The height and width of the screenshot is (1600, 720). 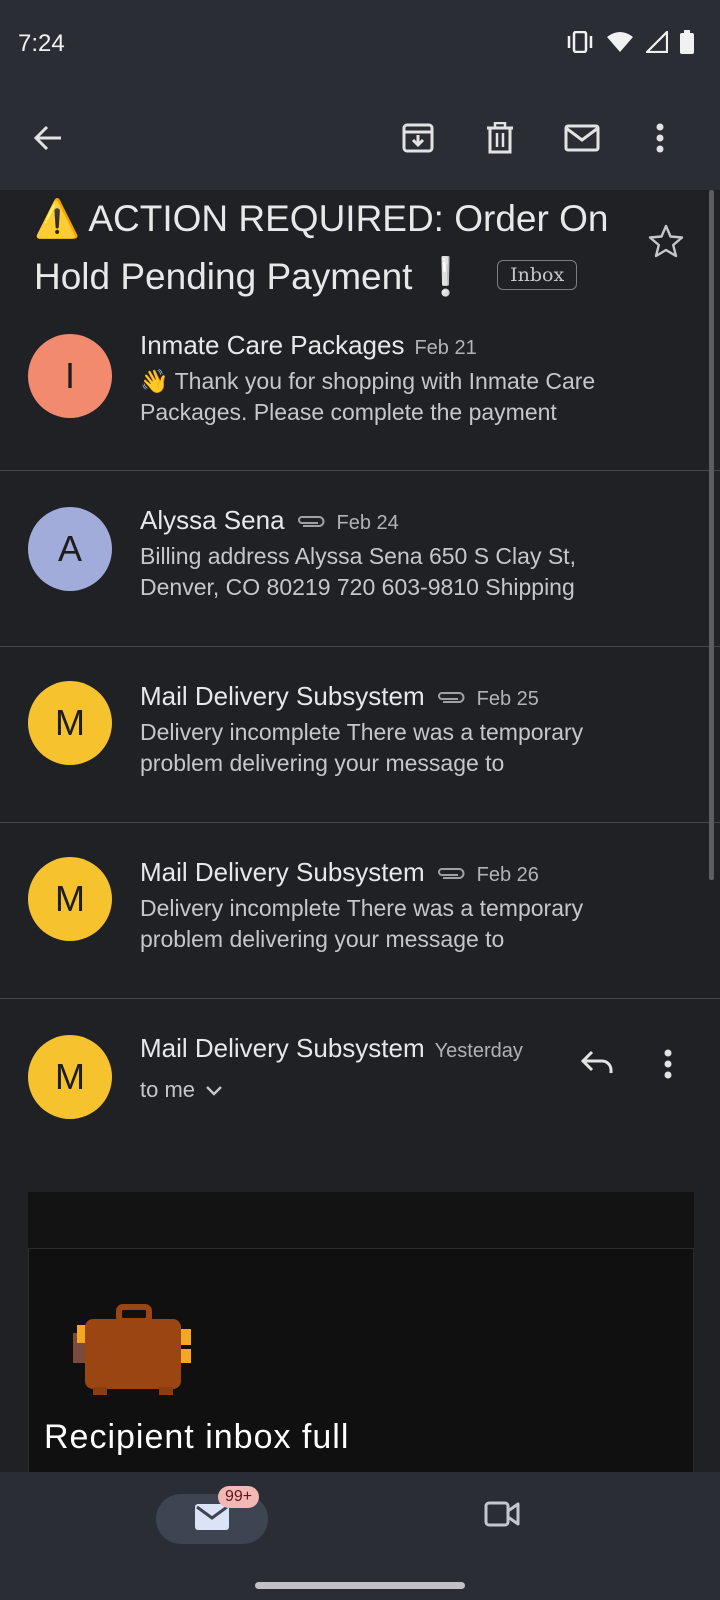 I want to click on status-time: 7:24, so click(x=41, y=43).